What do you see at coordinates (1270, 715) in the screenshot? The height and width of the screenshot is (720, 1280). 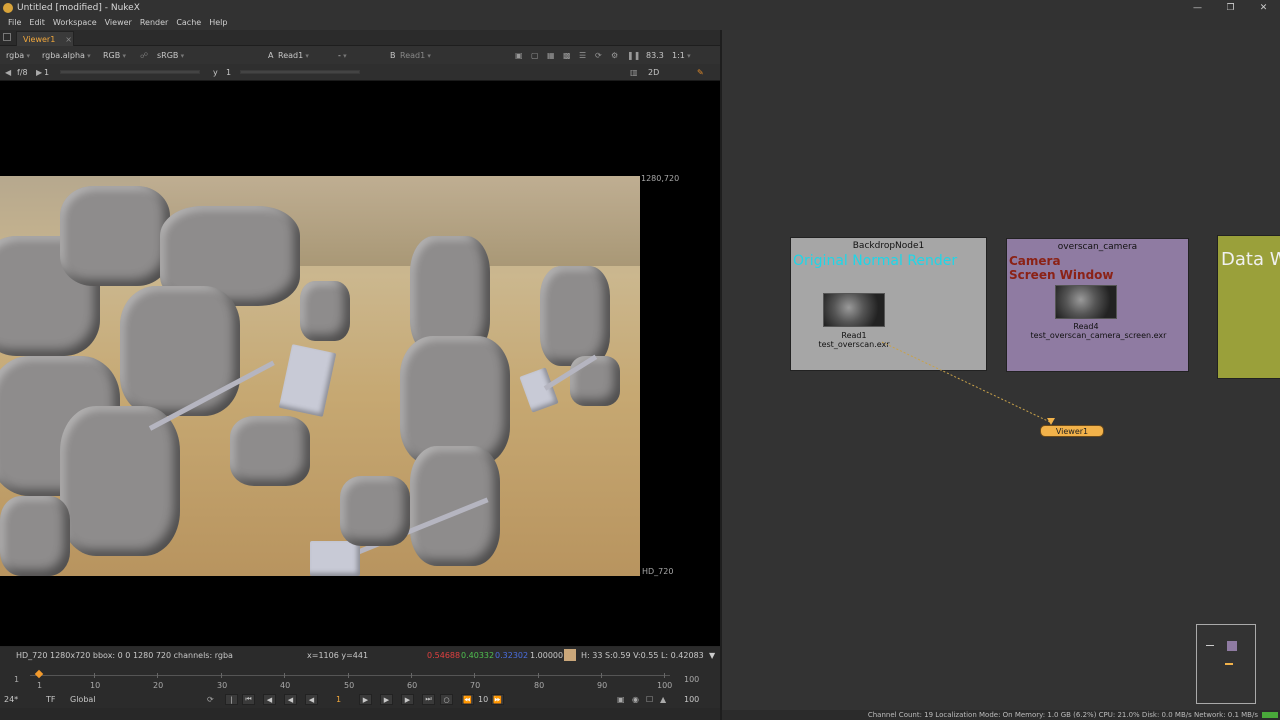 I see `status-indicator` at bounding box center [1270, 715].